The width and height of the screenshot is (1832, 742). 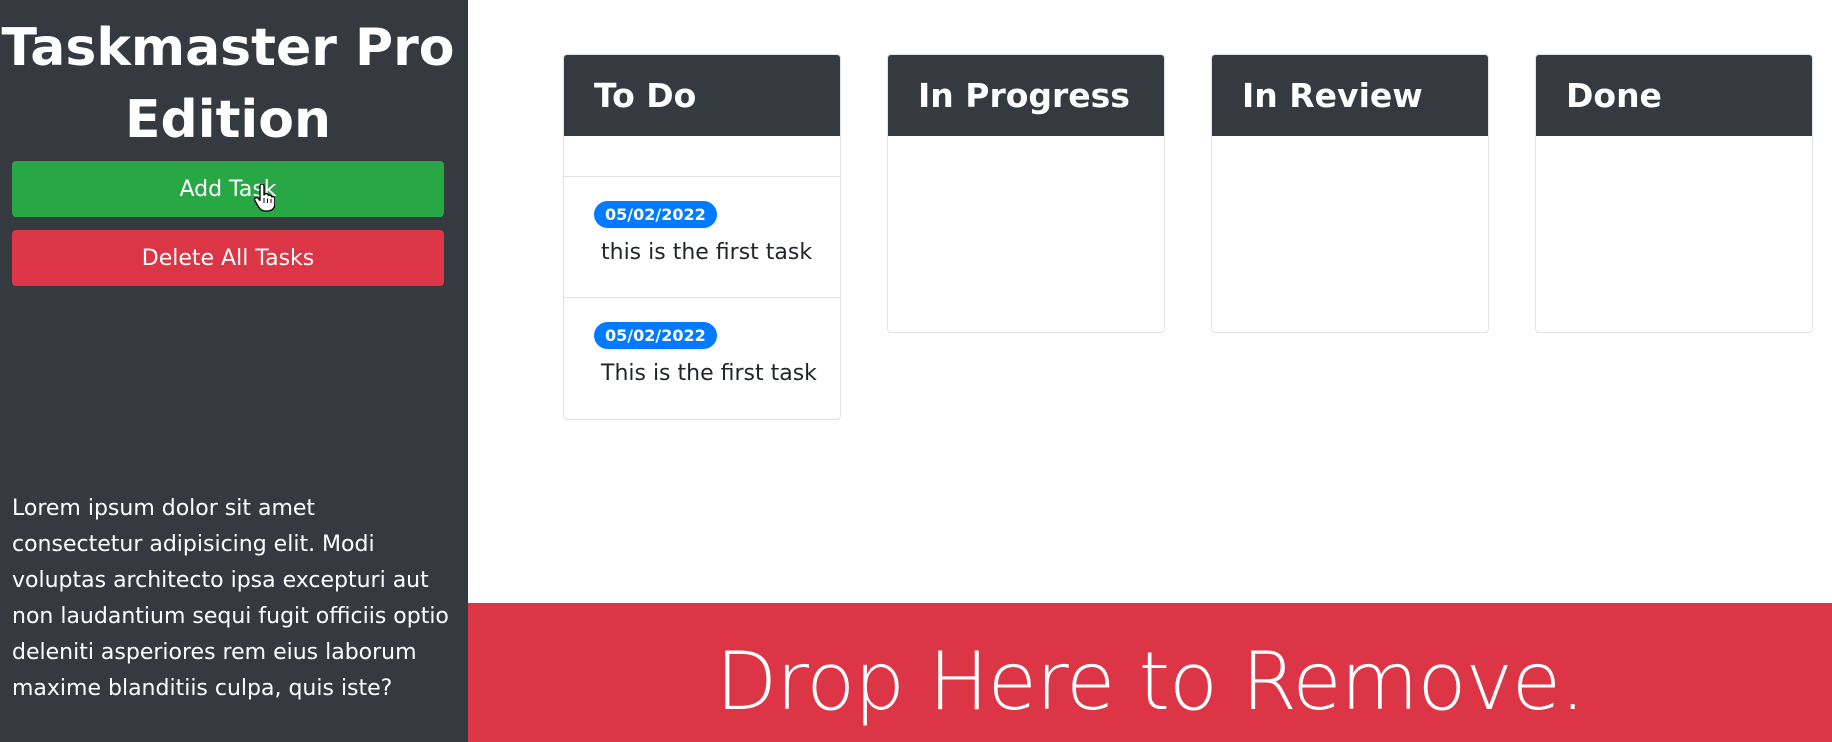 What do you see at coordinates (1674, 234) in the screenshot?
I see `column-done-list` at bounding box center [1674, 234].